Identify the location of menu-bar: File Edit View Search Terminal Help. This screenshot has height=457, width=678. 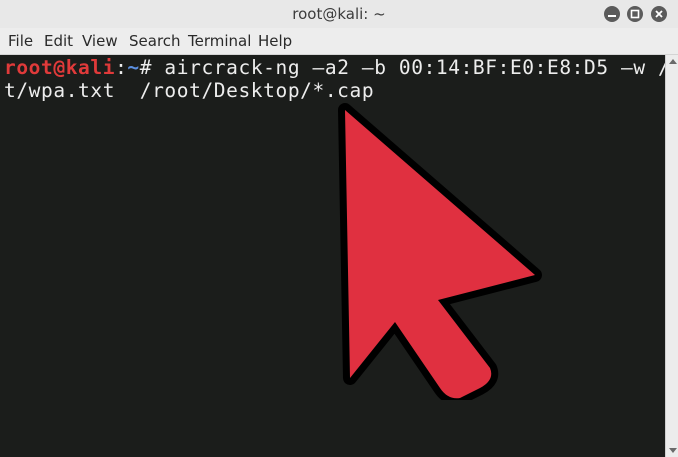
(339, 41).